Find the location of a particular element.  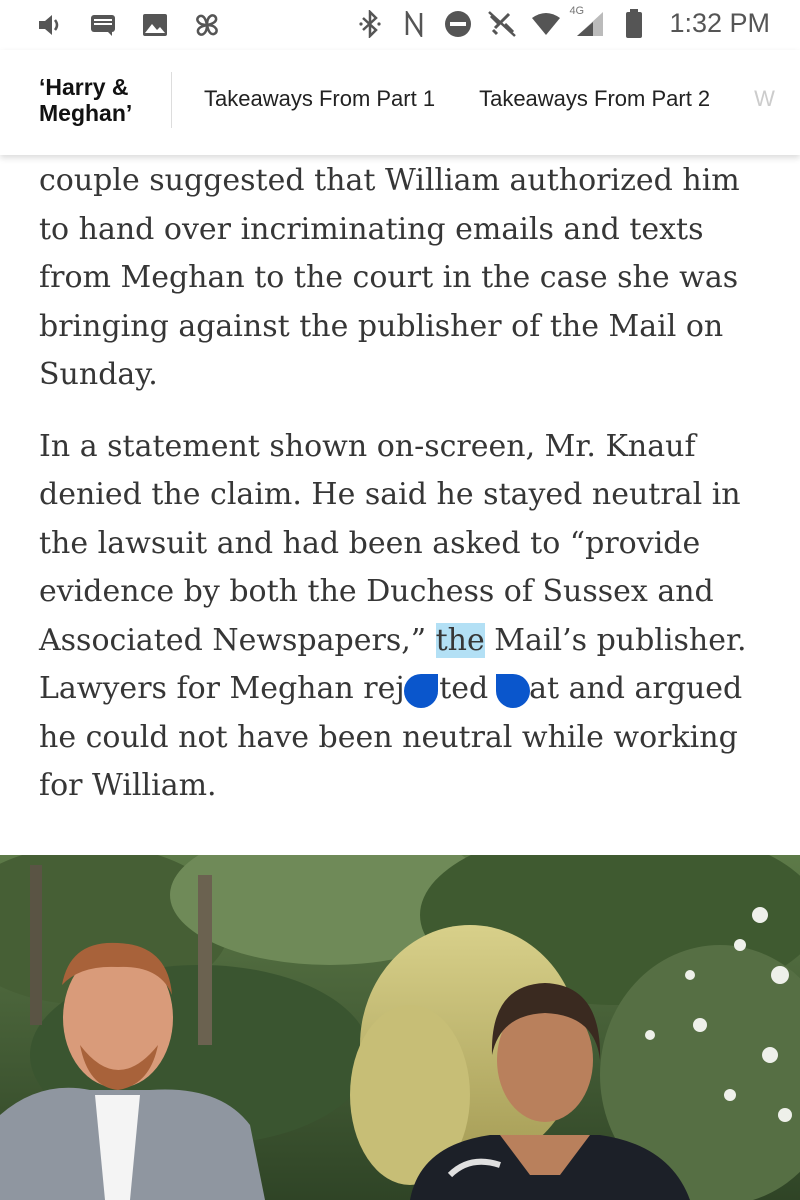

section-title-line2: Meghan’ is located at coordinates (86, 113).